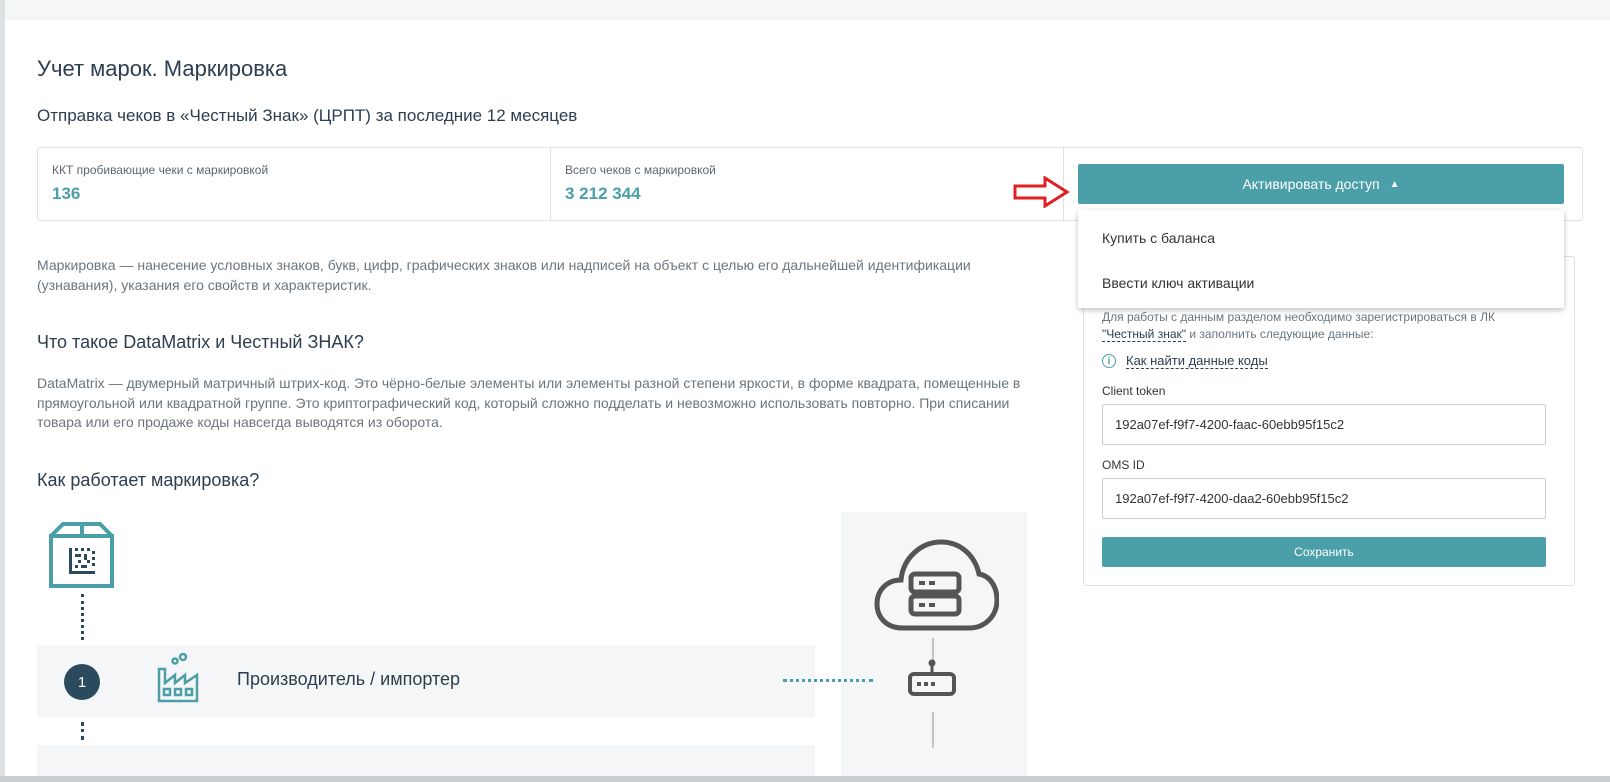 The width and height of the screenshot is (1610, 782). Describe the element at coordinates (349, 679) in the screenshot. I see `step-label: Производитель / импортер` at that location.